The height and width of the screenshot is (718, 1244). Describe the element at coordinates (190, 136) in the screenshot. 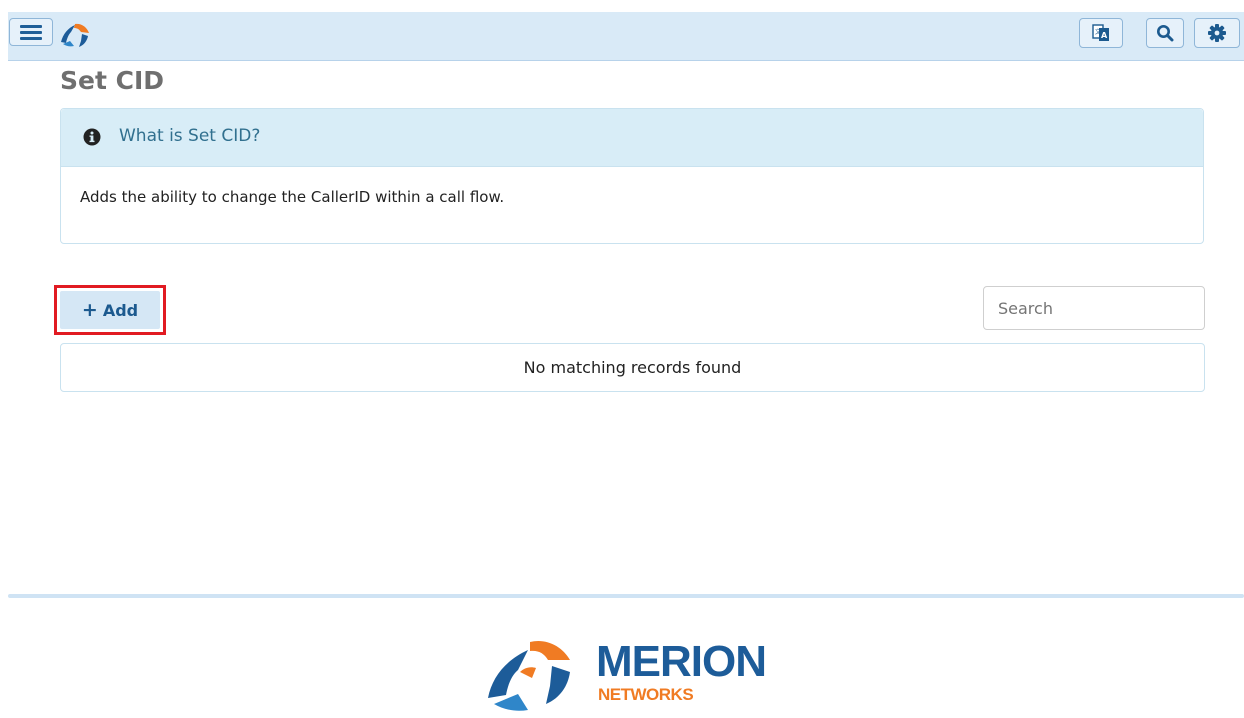

I see `info-panel-heading: What is Set CID?` at that location.